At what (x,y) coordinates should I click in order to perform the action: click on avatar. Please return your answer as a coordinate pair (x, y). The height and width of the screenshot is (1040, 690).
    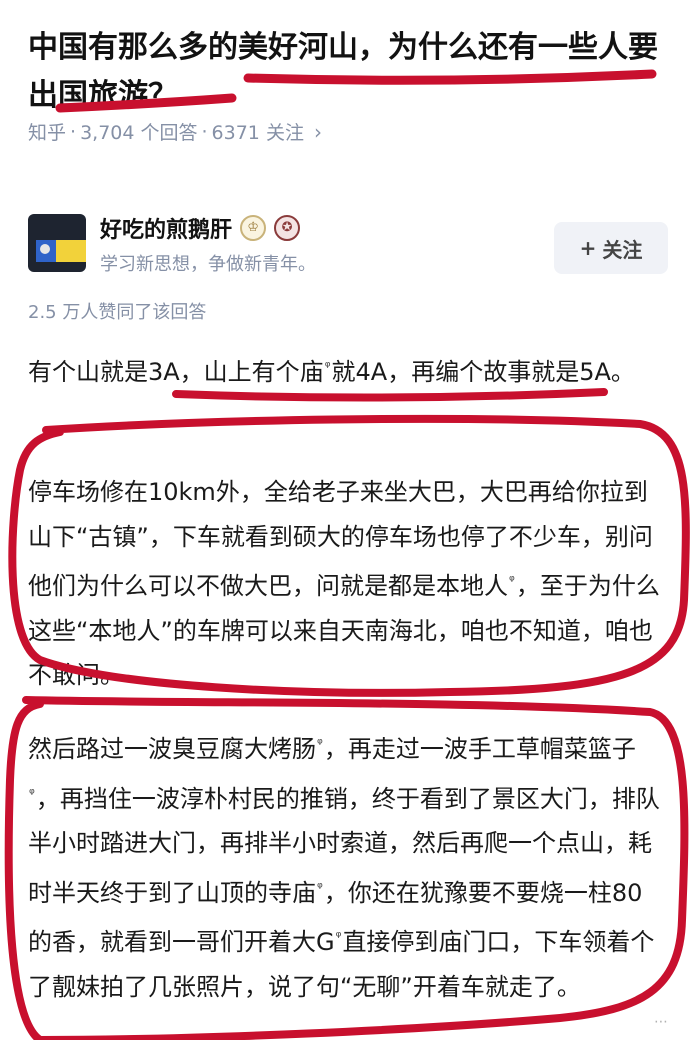
    Looking at the image, I should click on (57, 243).